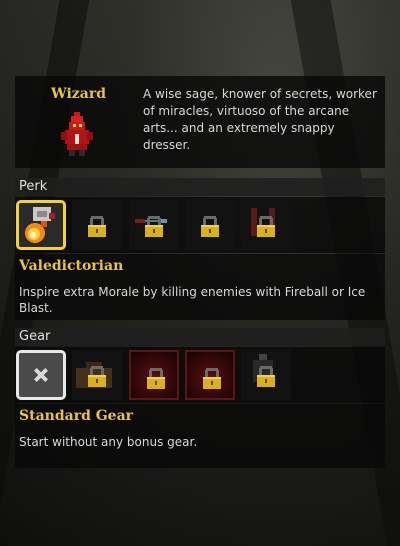  Describe the element at coordinates (200, 337) in the screenshot. I see `gear-section-header: Gear` at that location.